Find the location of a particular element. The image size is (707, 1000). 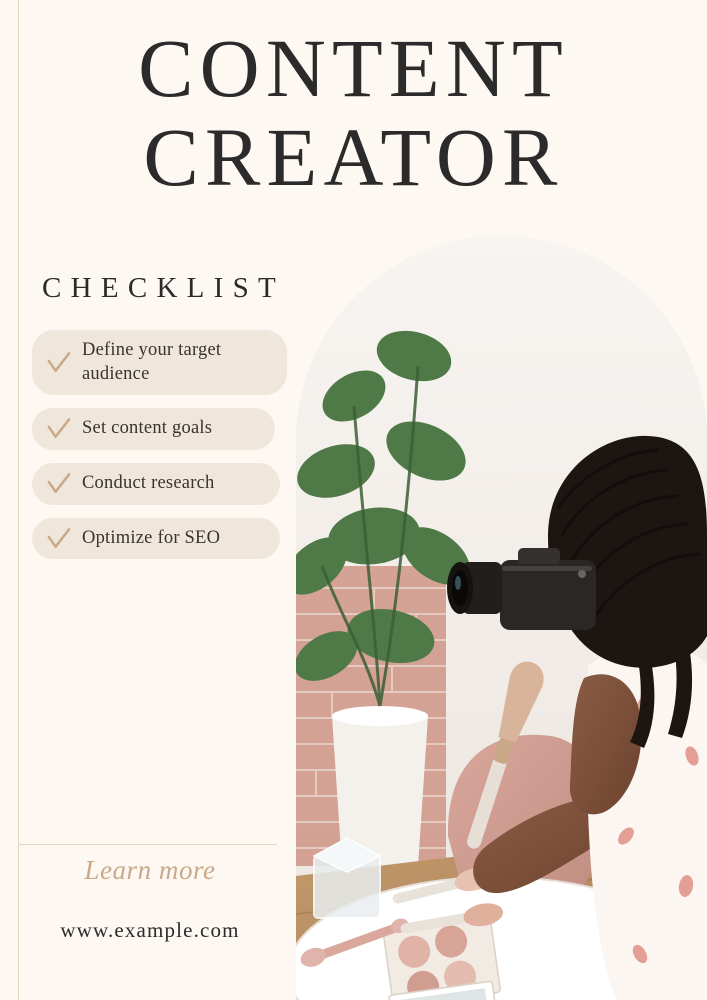

title-line-1: CONTENT is located at coordinates (353, 68).